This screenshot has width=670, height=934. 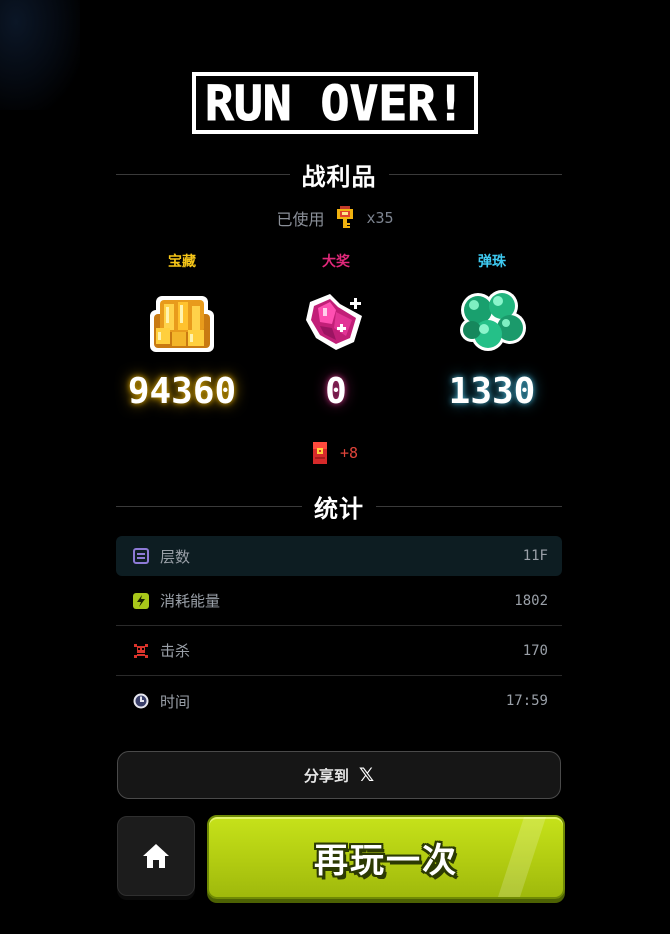 I want to click on share-label: 分享到, so click(x=326, y=775).